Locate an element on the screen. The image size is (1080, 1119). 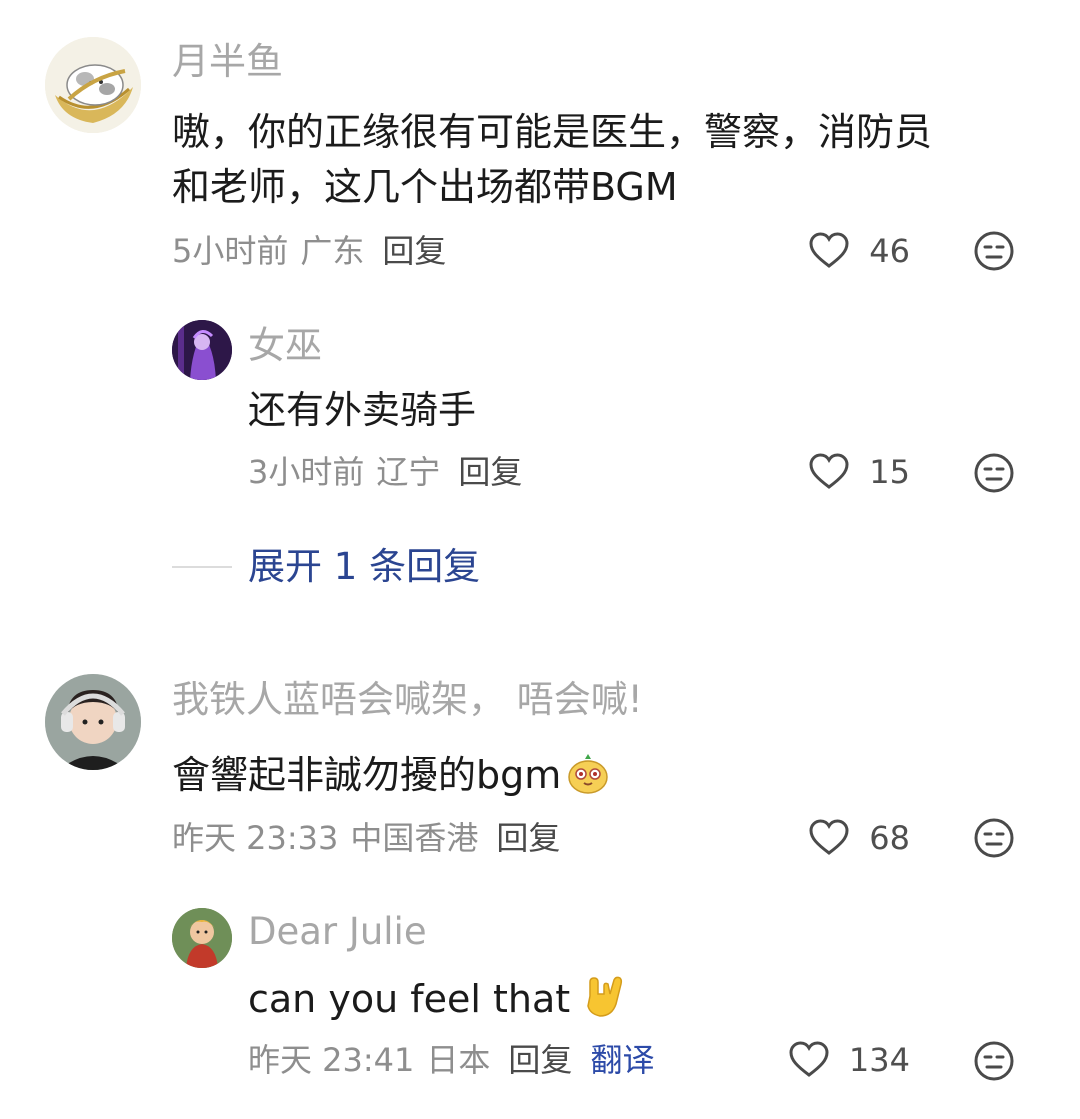
cartoon-character-icon is located at coordinates (202, 938).